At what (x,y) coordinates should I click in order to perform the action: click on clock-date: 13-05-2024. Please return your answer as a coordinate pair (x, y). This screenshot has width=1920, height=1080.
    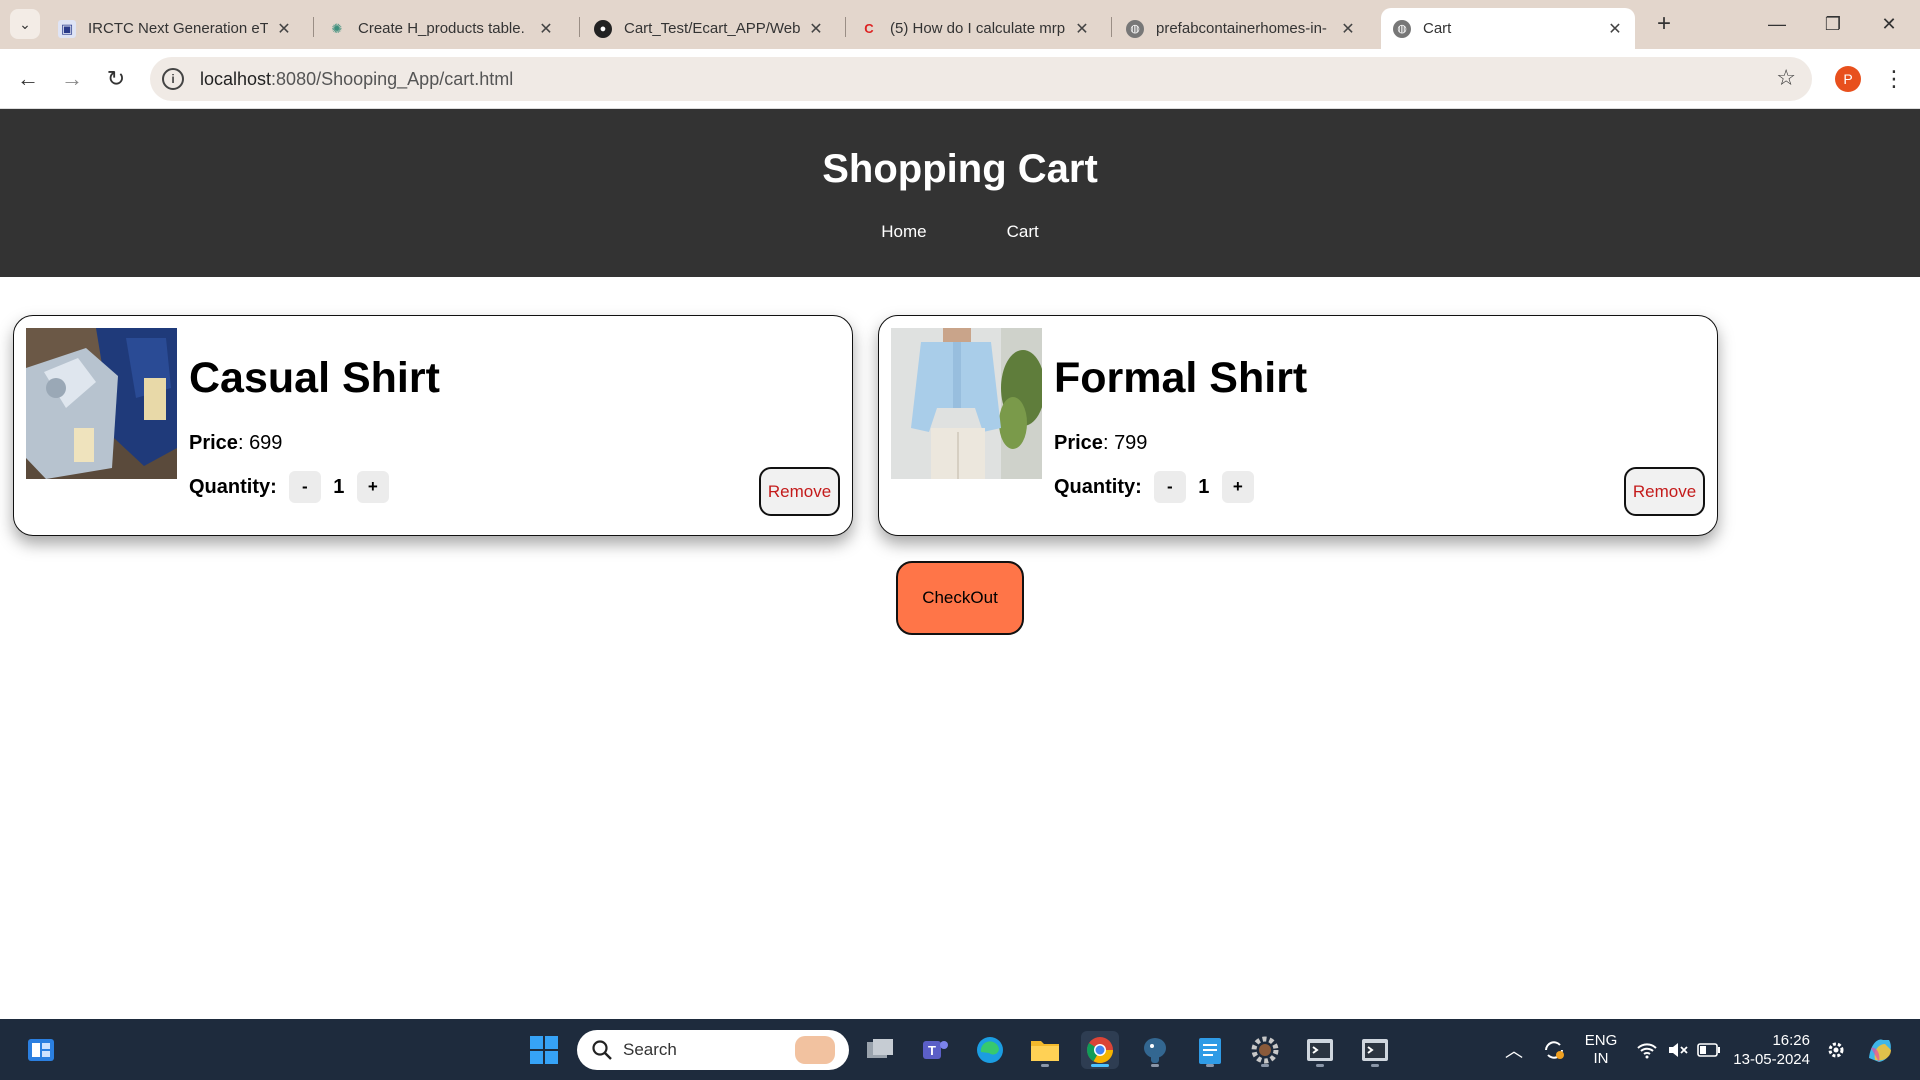
    Looking at the image, I should click on (1771, 1059).